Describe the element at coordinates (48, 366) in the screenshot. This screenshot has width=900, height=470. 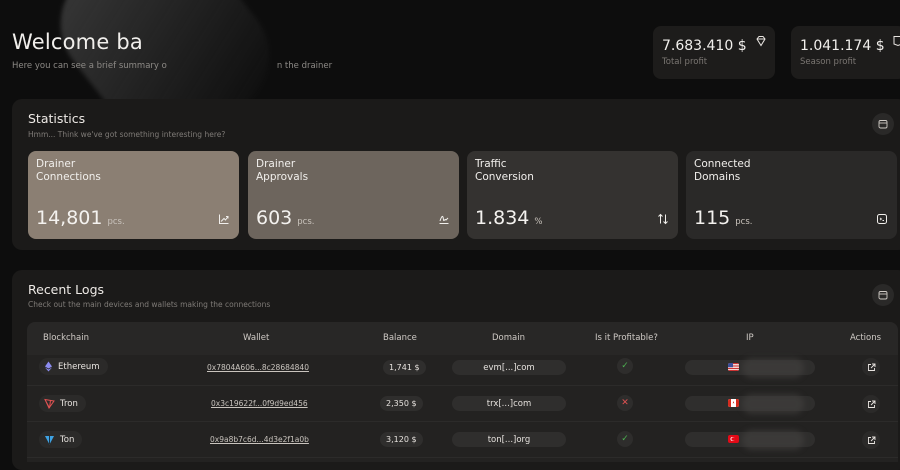
I see `ethereum-icon` at that location.